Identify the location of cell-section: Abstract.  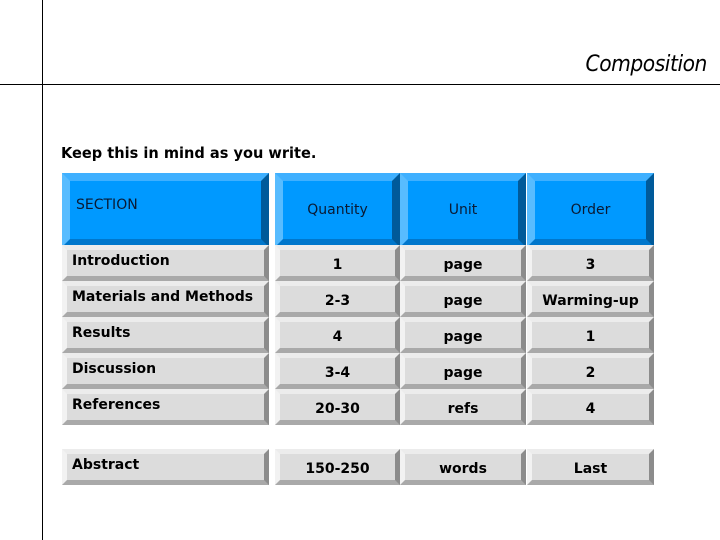
(165, 467).